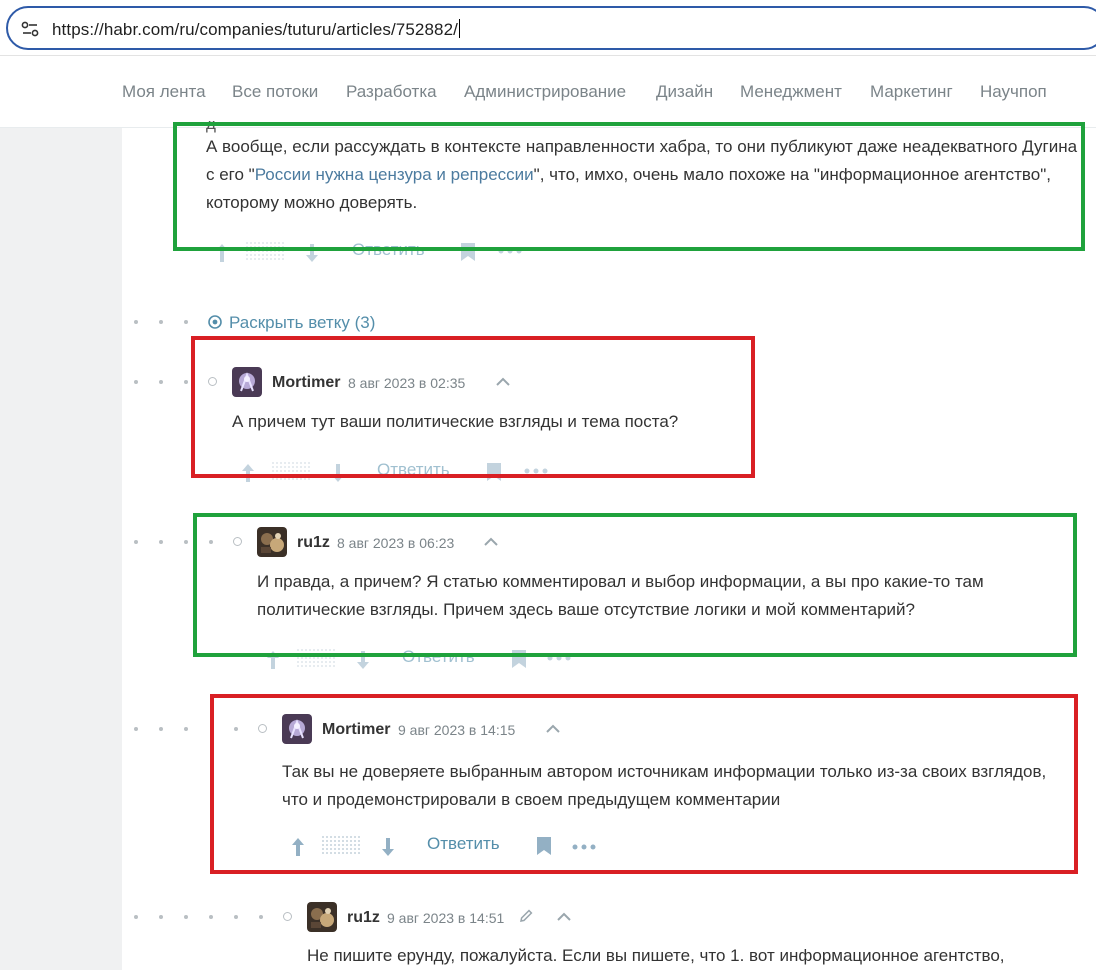  What do you see at coordinates (473, 407) in the screenshot?
I see `highlight-box-red` at bounding box center [473, 407].